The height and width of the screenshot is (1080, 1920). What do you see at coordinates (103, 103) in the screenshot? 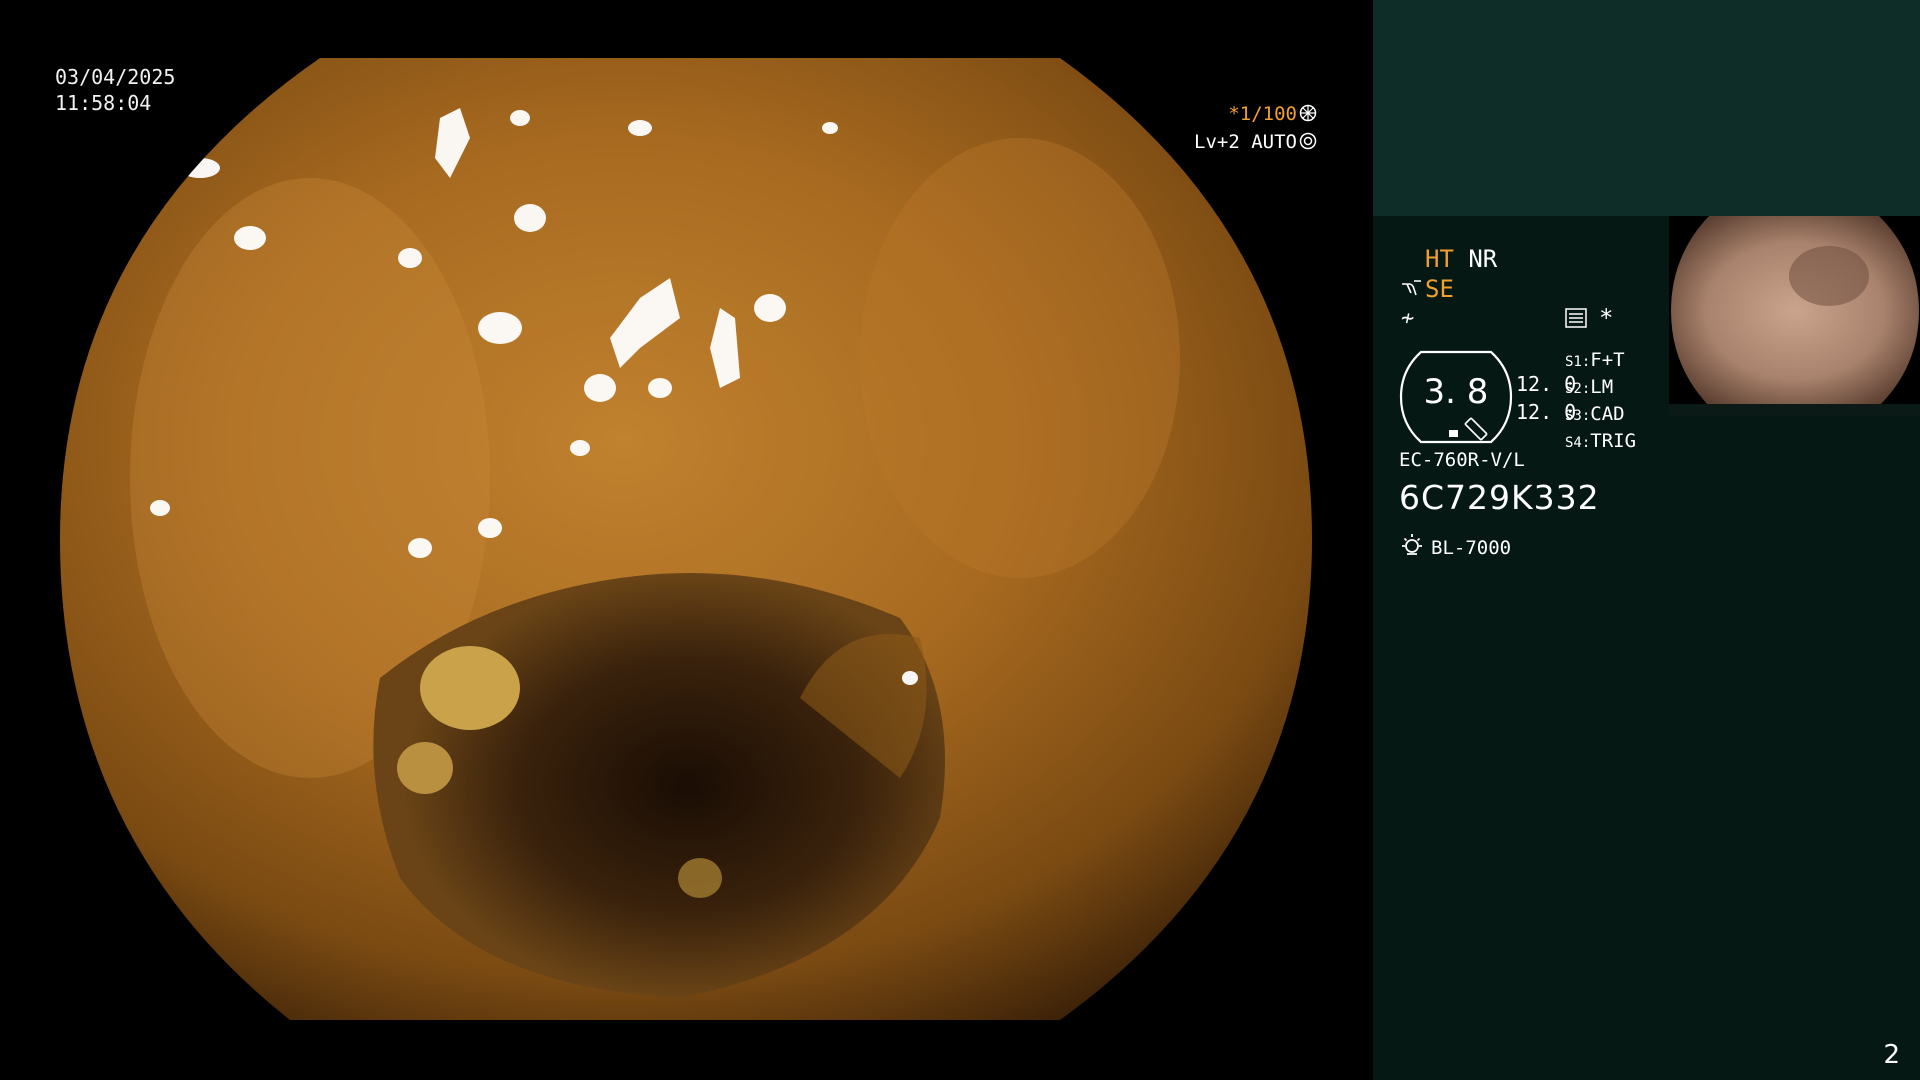
I see `time-text: 11:58:04` at bounding box center [103, 103].